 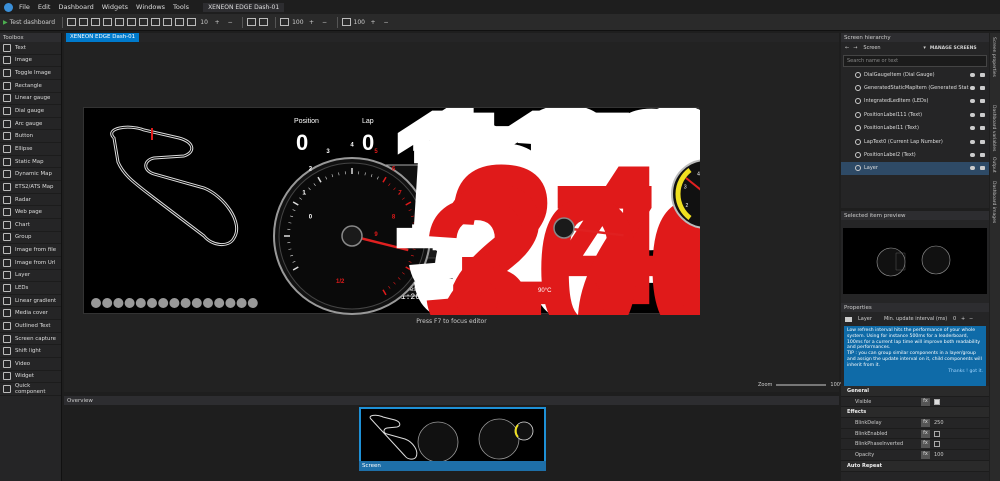 I want to click on tool-shift-light: Shift light, so click(x=30, y=352).